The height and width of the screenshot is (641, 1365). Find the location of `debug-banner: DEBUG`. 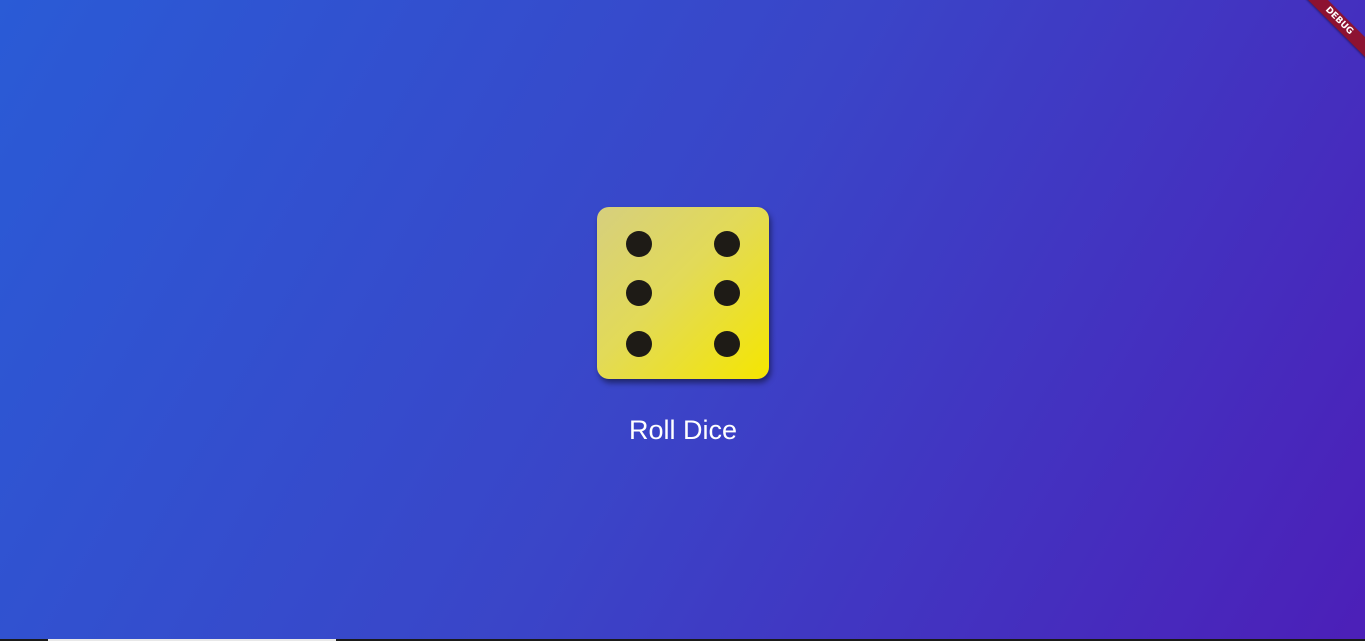

debug-banner: DEBUG is located at coordinates (1335, 30).